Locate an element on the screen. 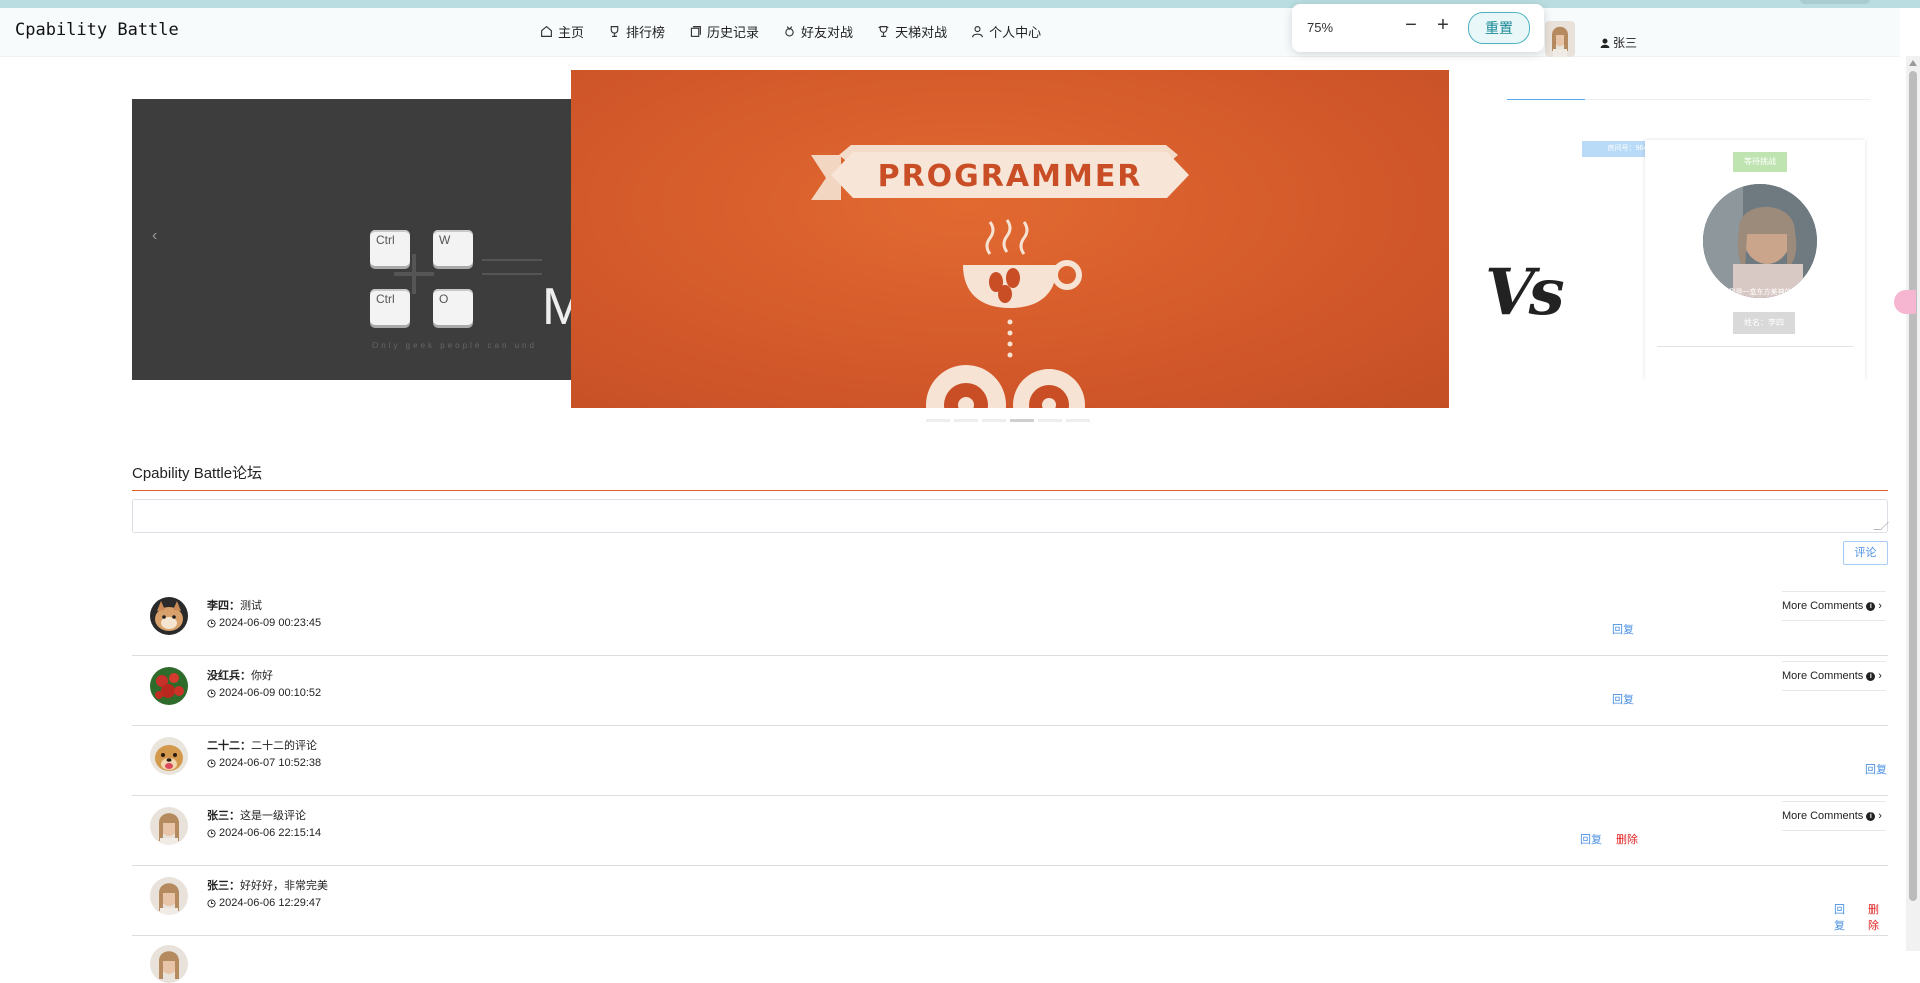 The image size is (1920, 983). comment-text: 李四：测试 is located at coordinates (234, 606).